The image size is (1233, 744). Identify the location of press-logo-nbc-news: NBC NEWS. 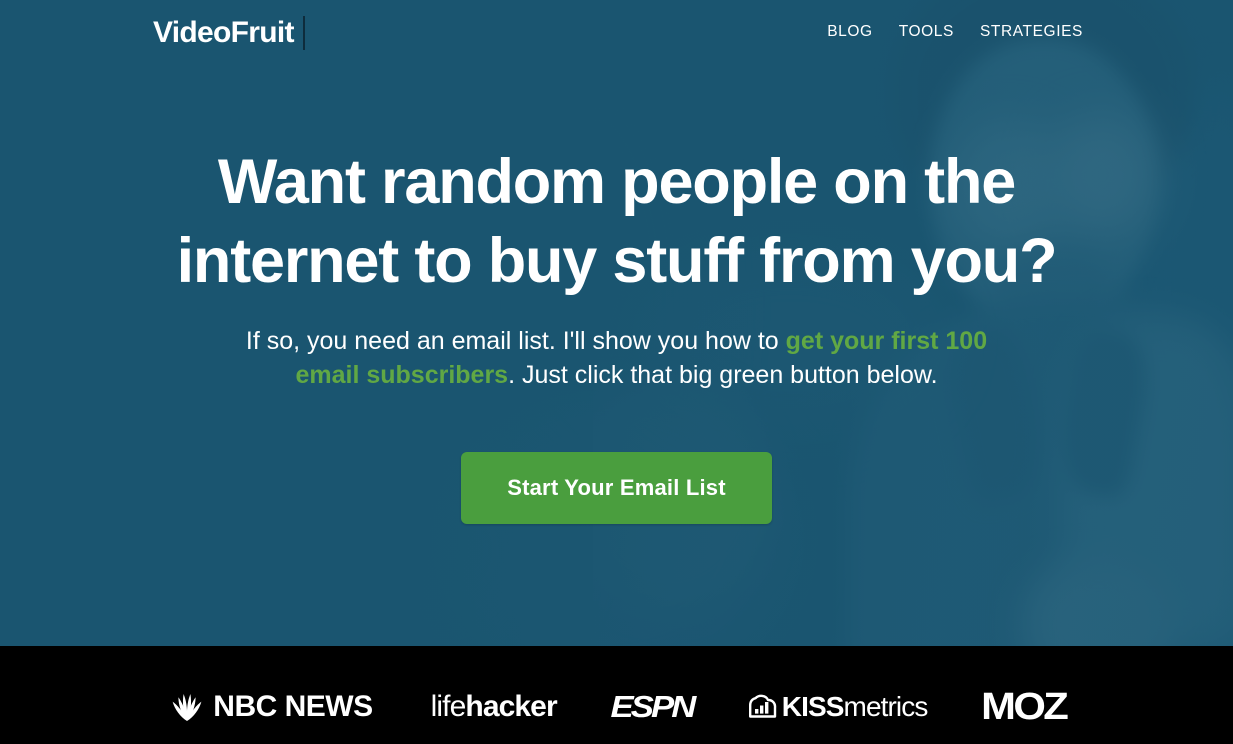
(271, 707).